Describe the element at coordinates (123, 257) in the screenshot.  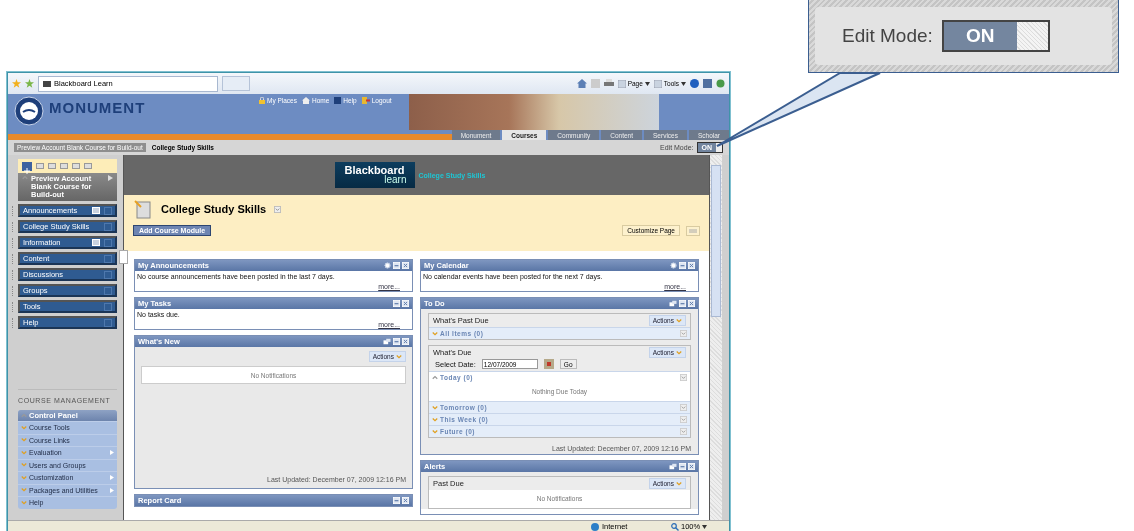
I see `collapse-sidebar-button` at that location.